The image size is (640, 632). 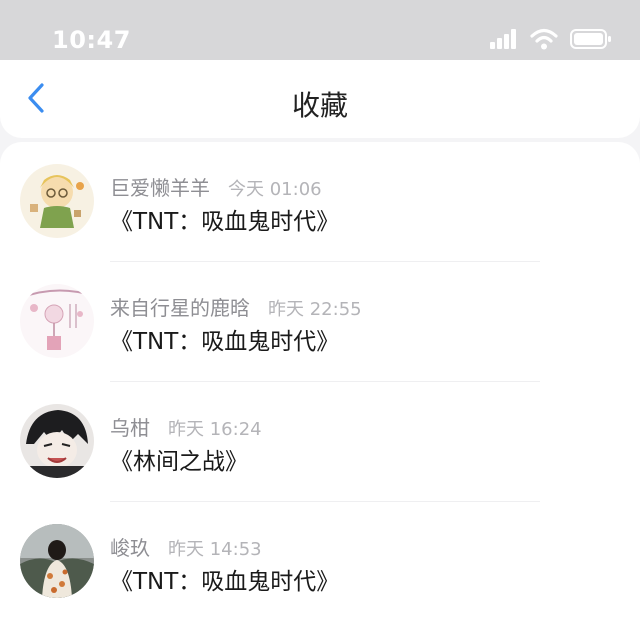 What do you see at coordinates (130, 546) in the screenshot?
I see `user-name: 峻玖` at bounding box center [130, 546].